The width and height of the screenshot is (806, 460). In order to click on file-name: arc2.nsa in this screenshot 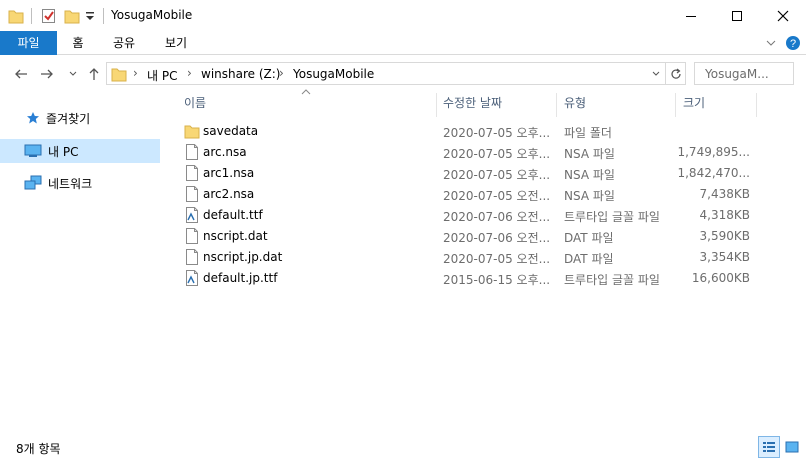, I will do `click(229, 194)`.